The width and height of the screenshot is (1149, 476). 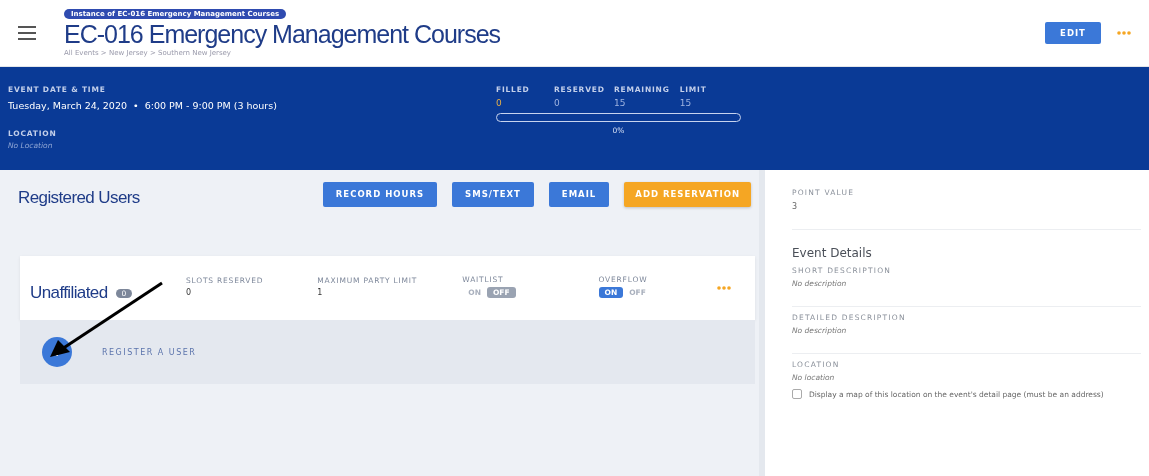 What do you see at coordinates (795, 206) in the screenshot?
I see `point-value: 3` at bounding box center [795, 206].